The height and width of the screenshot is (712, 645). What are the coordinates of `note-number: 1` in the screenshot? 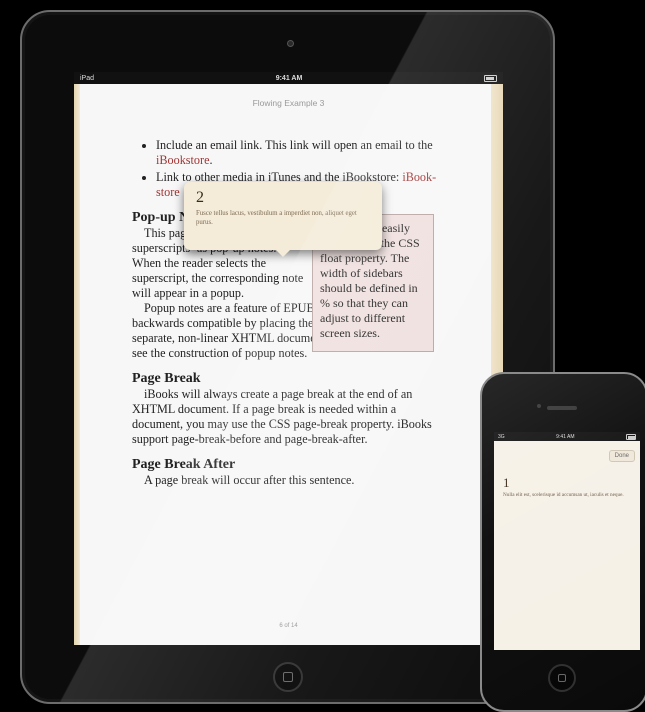 It's located at (506, 482).